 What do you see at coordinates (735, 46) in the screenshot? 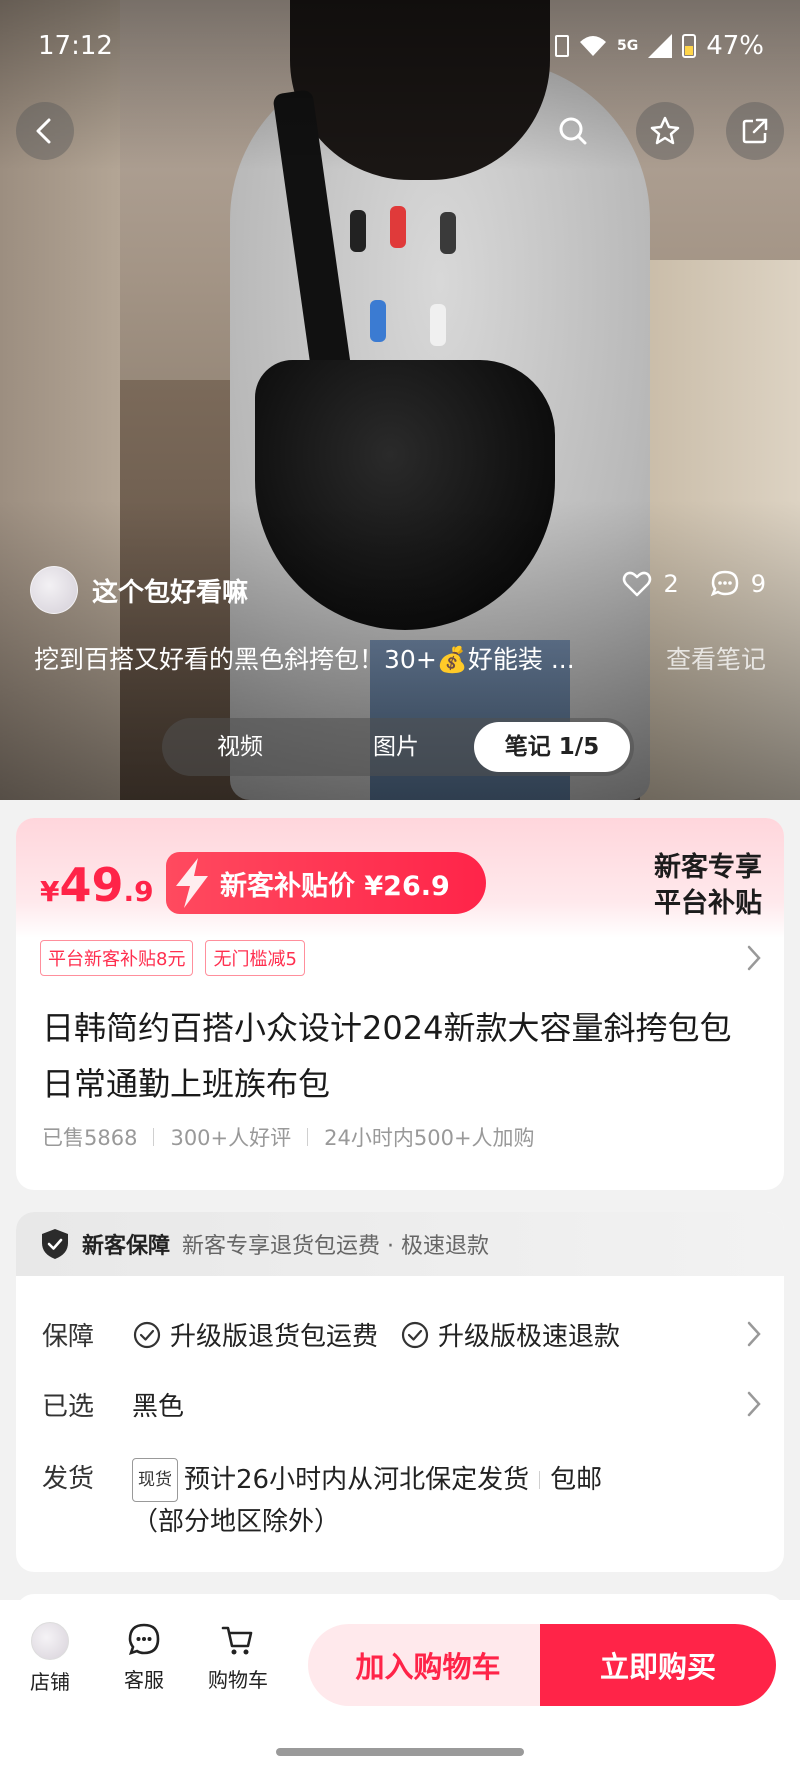
I see `battery-percent: 47%` at bounding box center [735, 46].